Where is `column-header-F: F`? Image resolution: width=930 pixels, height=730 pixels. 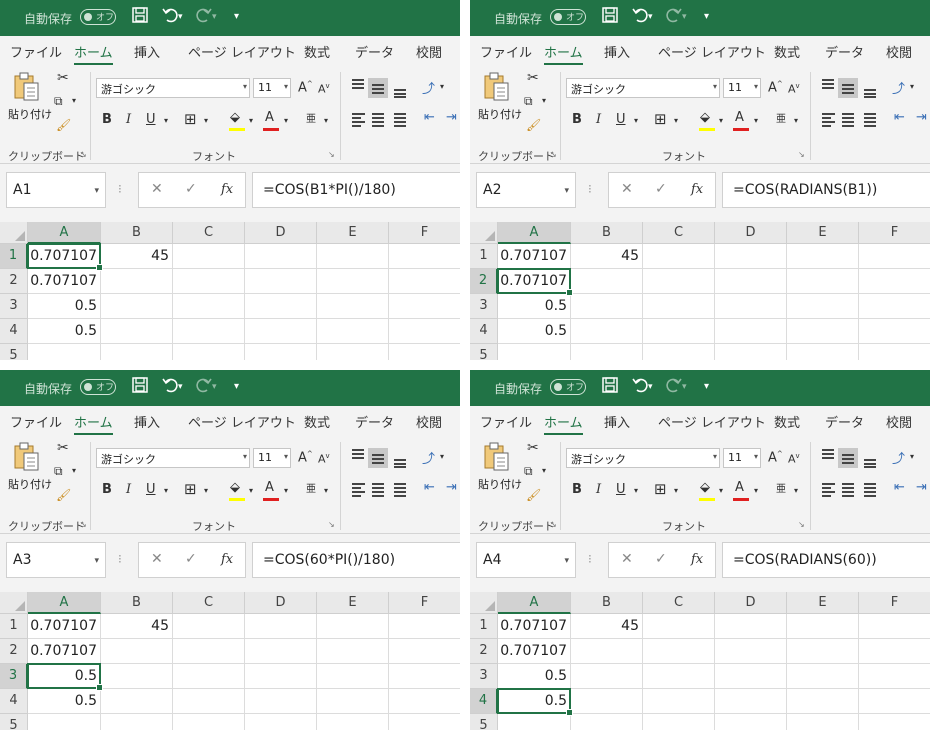 column-header-F: F is located at coordinates (894, 233).